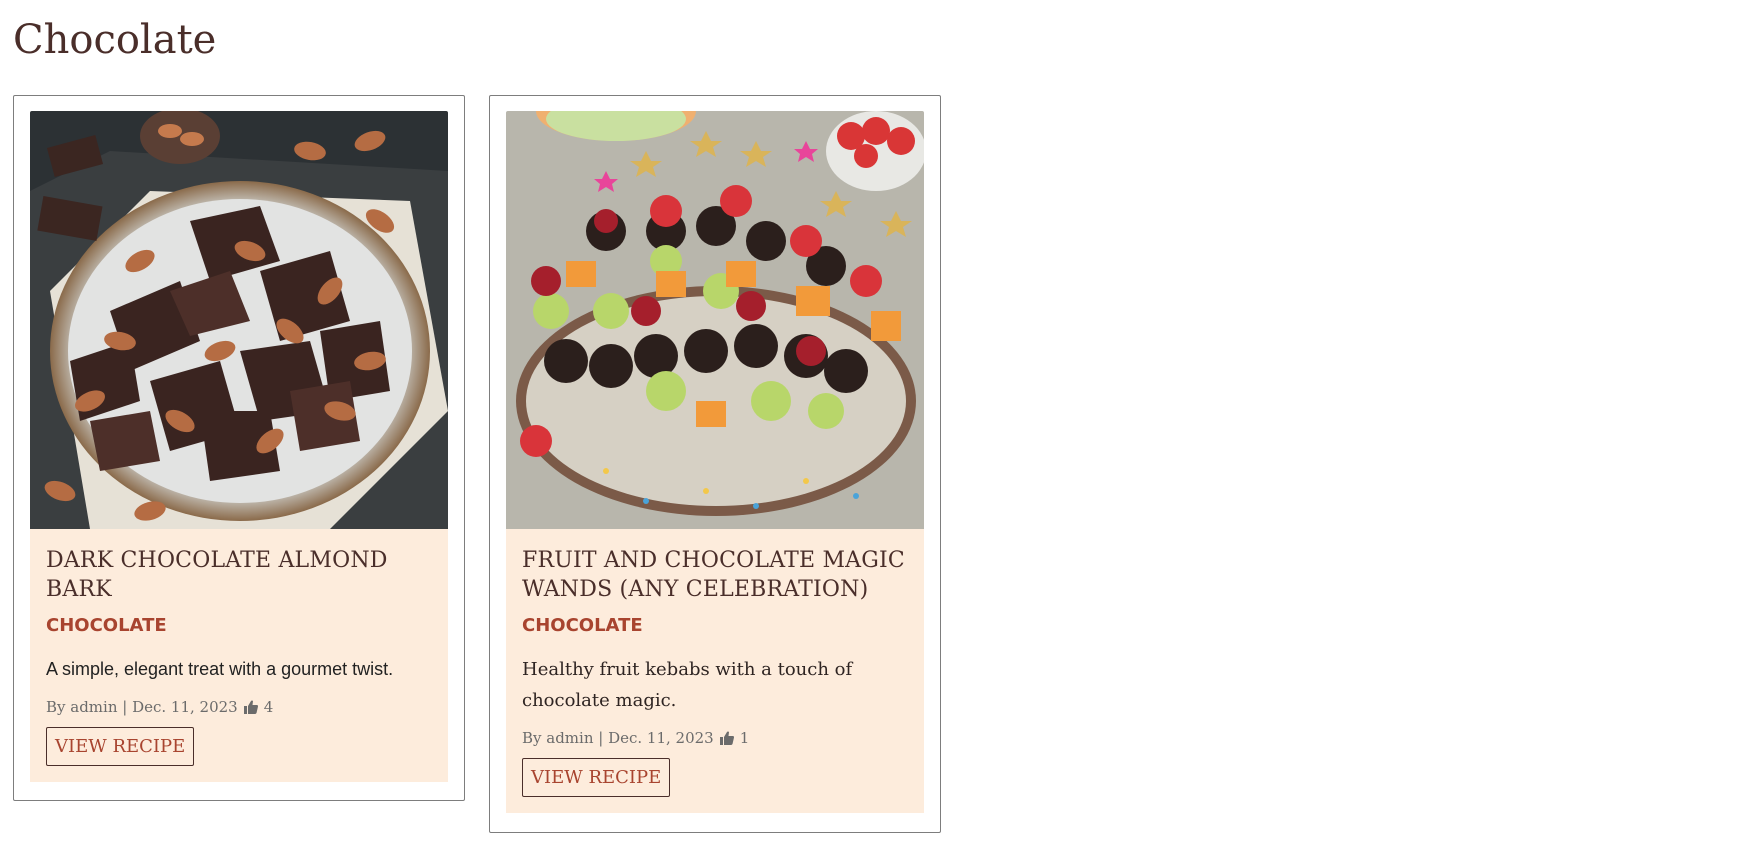  I want to click on chocolate-almond-photo-icon, so click(239, 320).